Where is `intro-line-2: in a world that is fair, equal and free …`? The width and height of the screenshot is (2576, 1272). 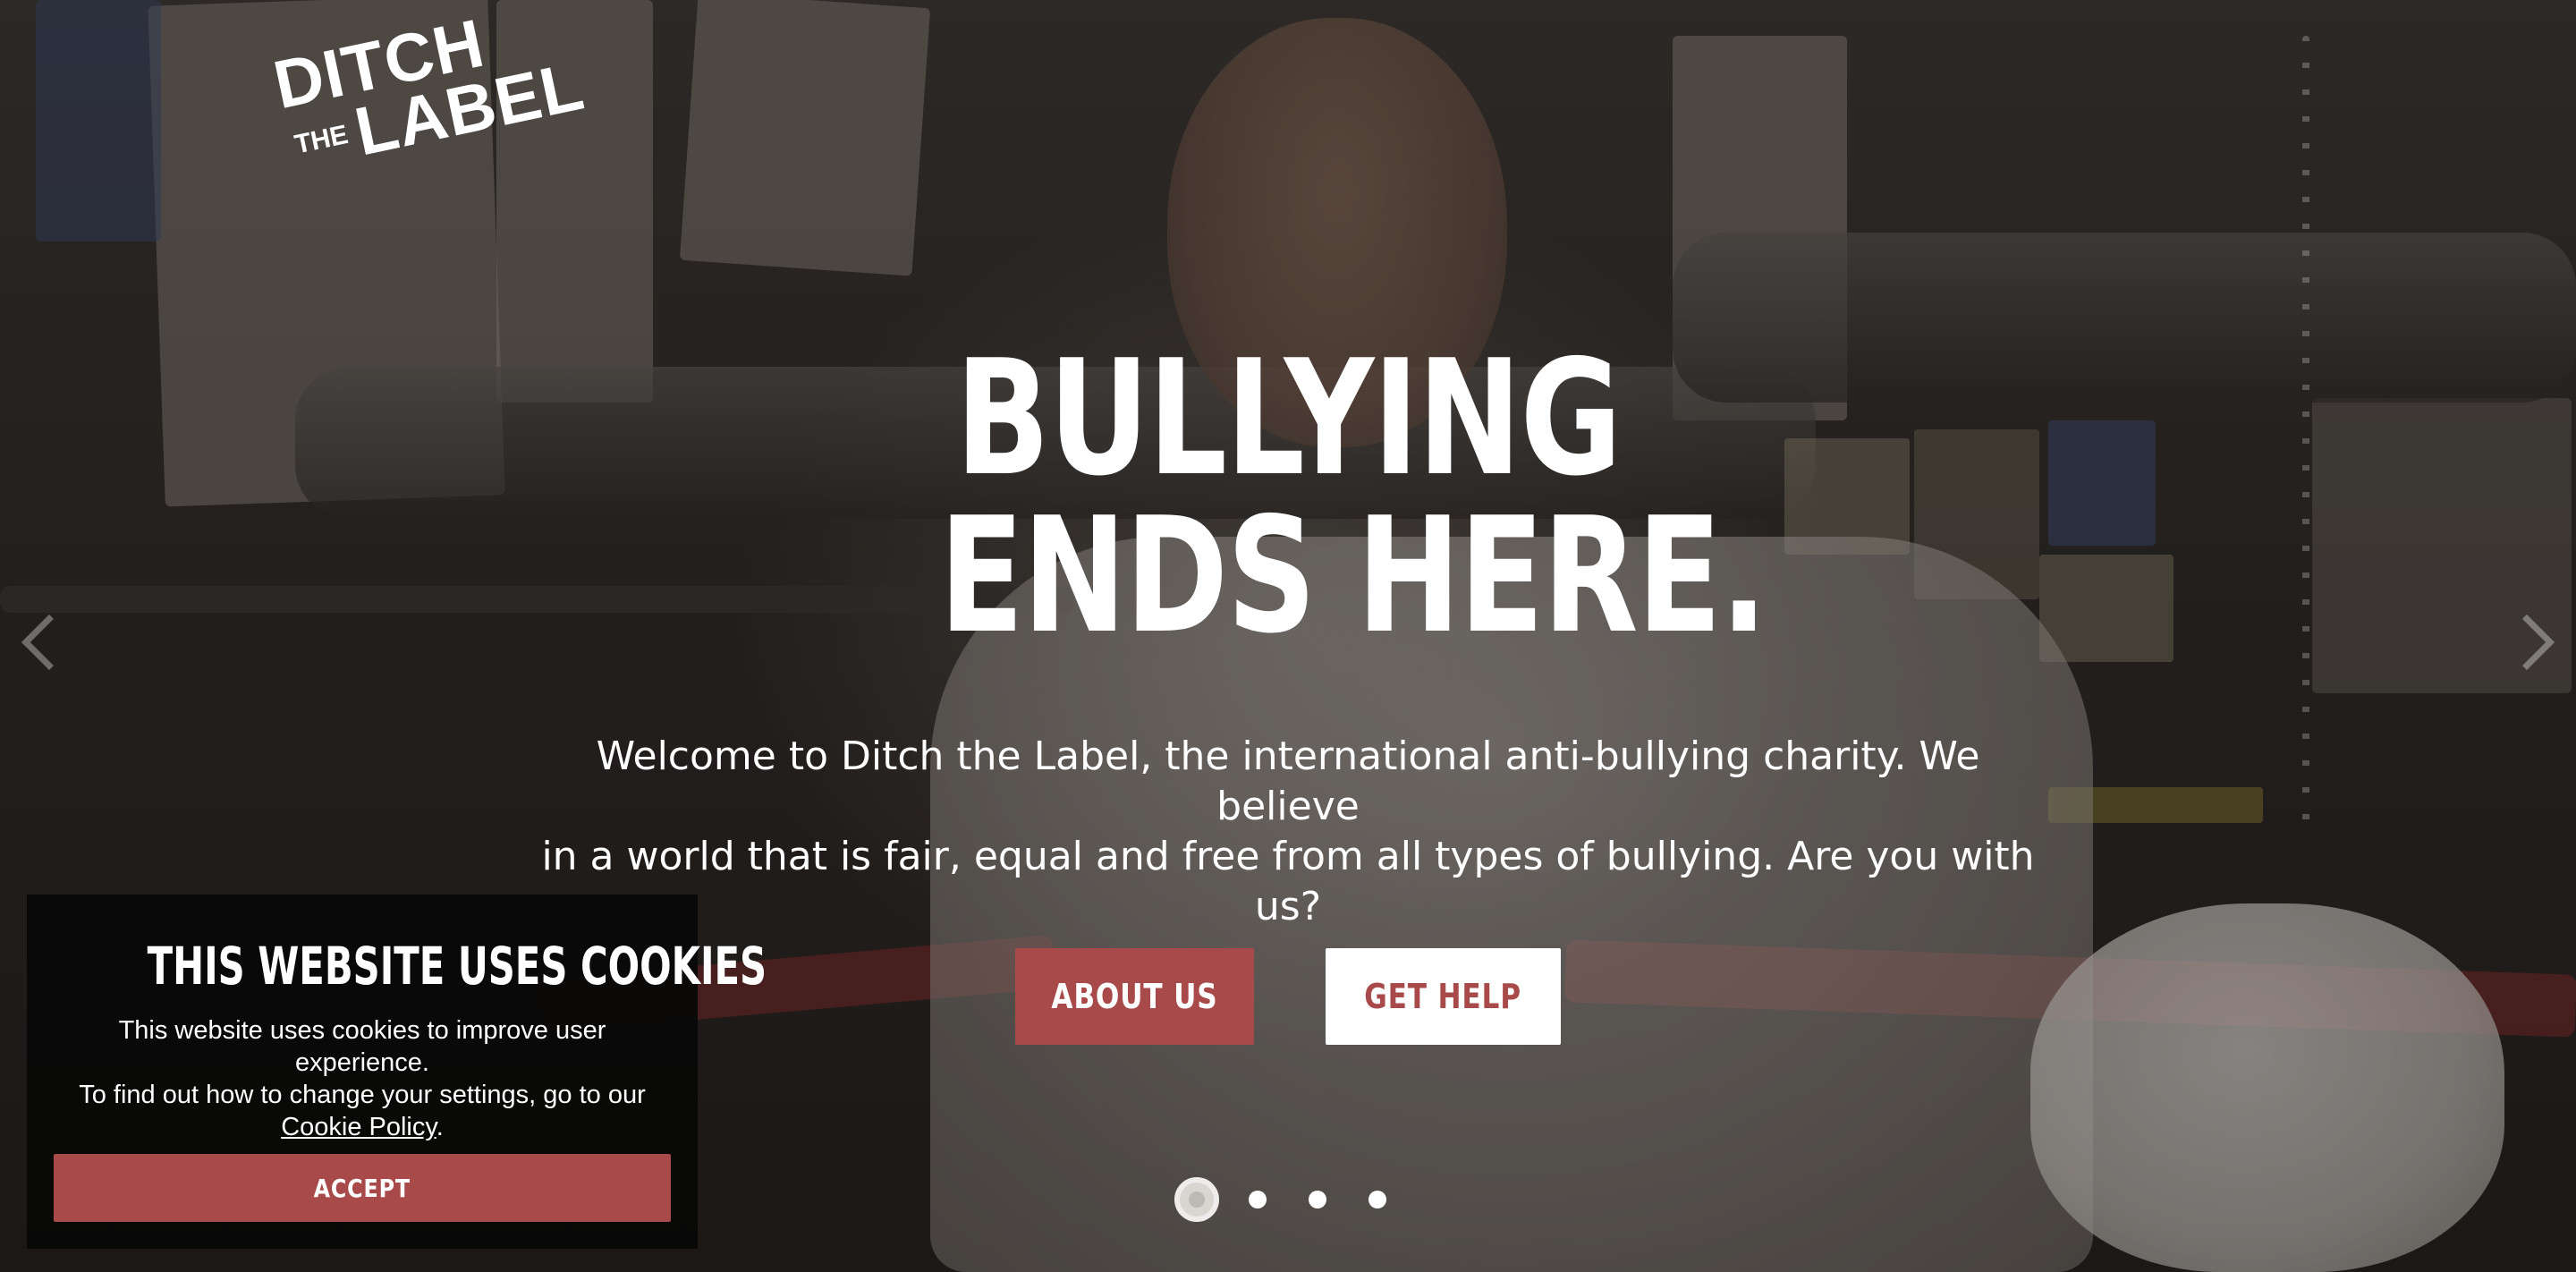 intro-line-2: in a world that is fair, equal and free … is located at coordinates (1288, 881).